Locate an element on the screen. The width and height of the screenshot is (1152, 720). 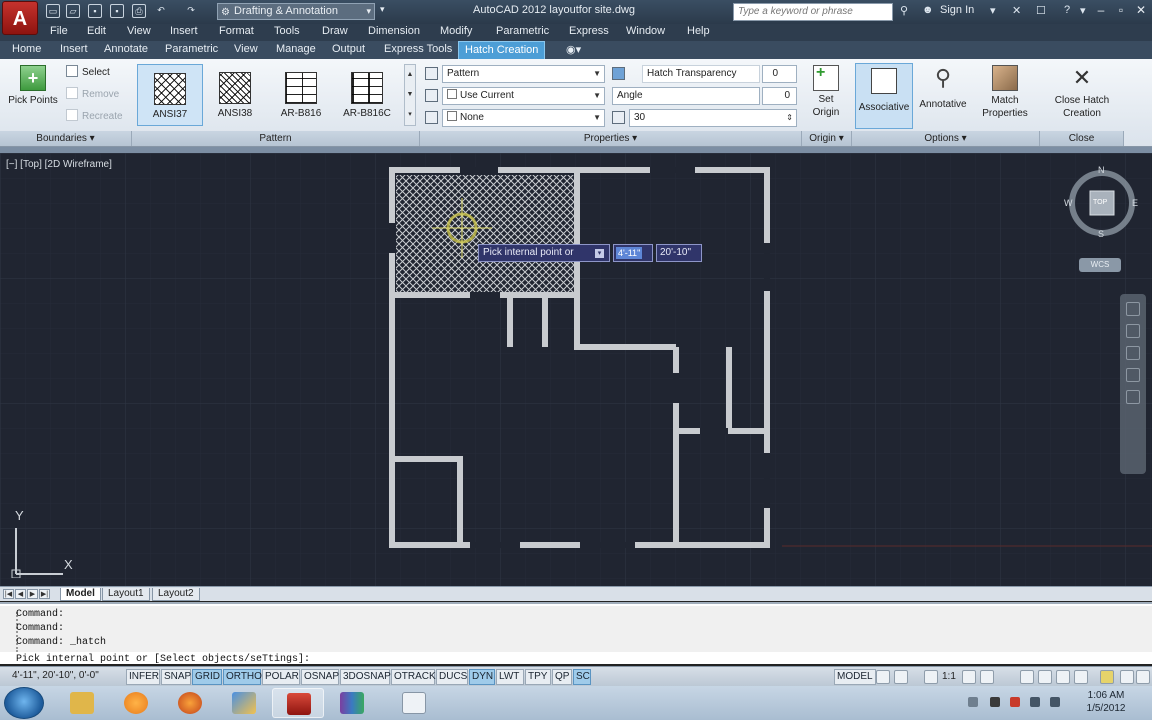
workspace-dropdown: ⚙ Drafting & Annotation ▾ is located at coordinates (296, 11).